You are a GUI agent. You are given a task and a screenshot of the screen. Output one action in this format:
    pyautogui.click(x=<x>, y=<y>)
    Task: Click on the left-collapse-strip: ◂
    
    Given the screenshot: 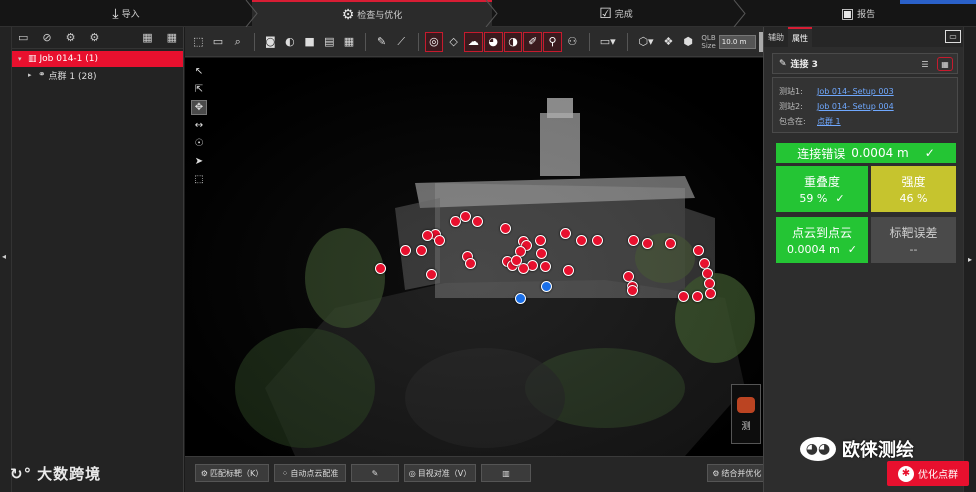 What is the action you would take?
    pyautogui.click(x=6, y=259)
    